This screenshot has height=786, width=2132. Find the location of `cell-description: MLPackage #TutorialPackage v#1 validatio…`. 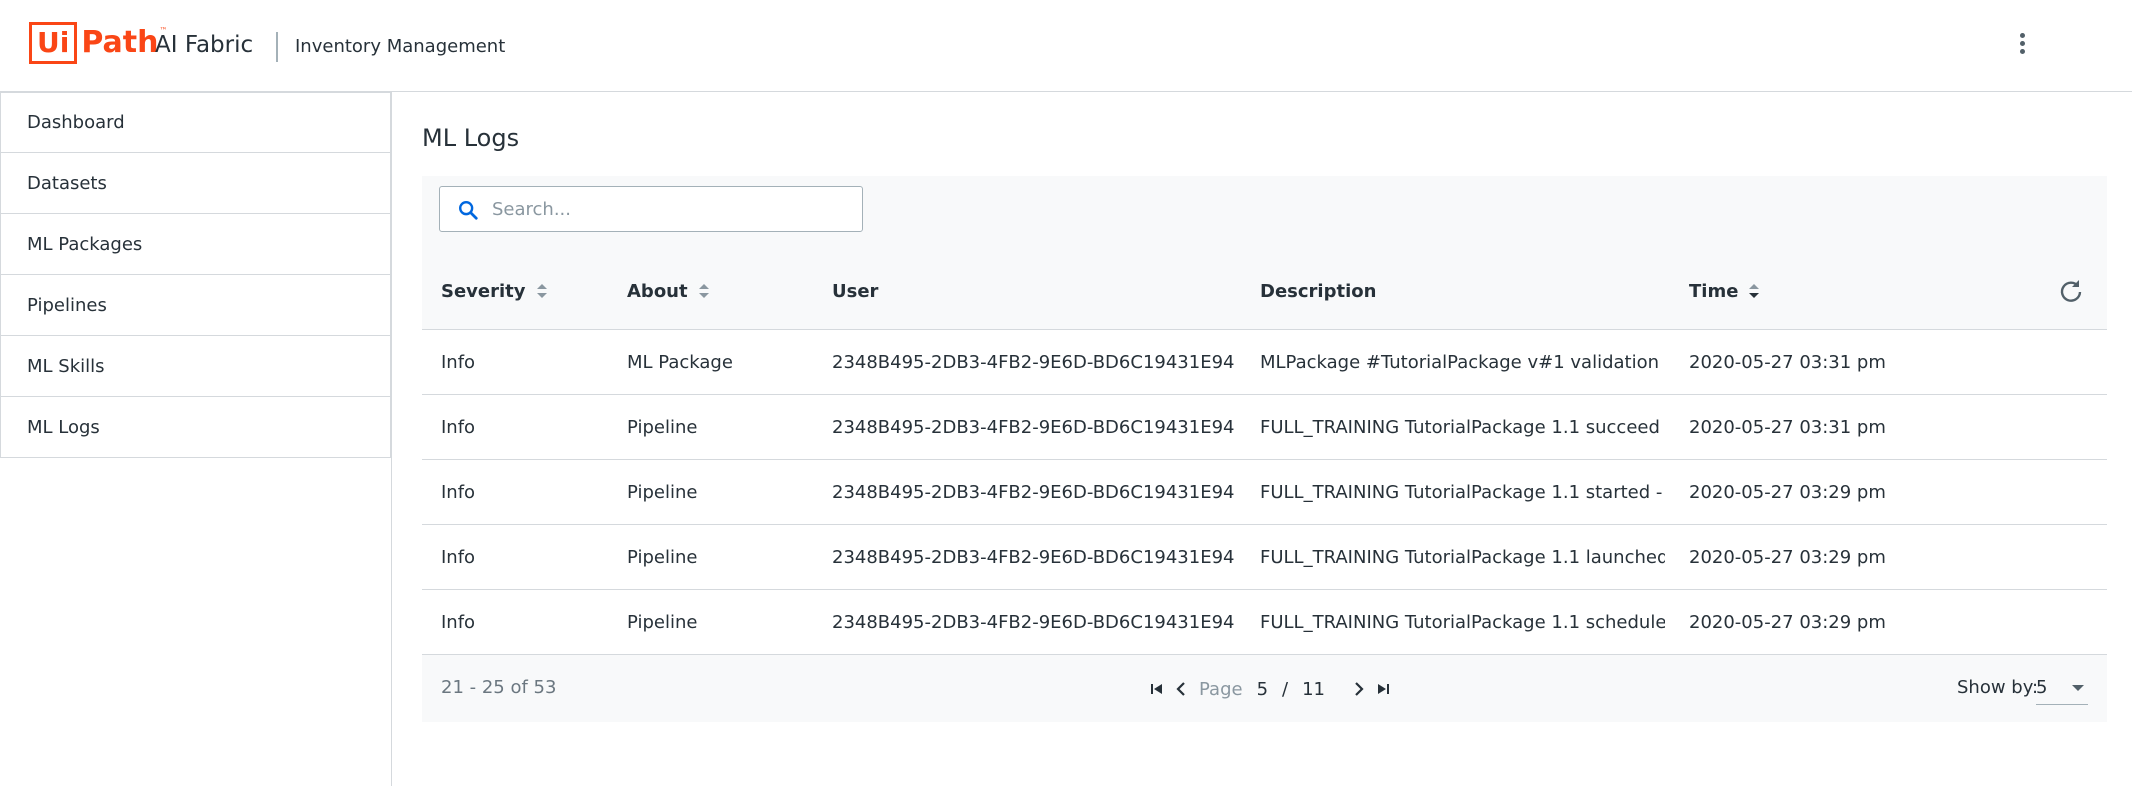

cell-description: MLPackage #TutorialPackage v#1 validatio… is located at coordinates (1462, 362).